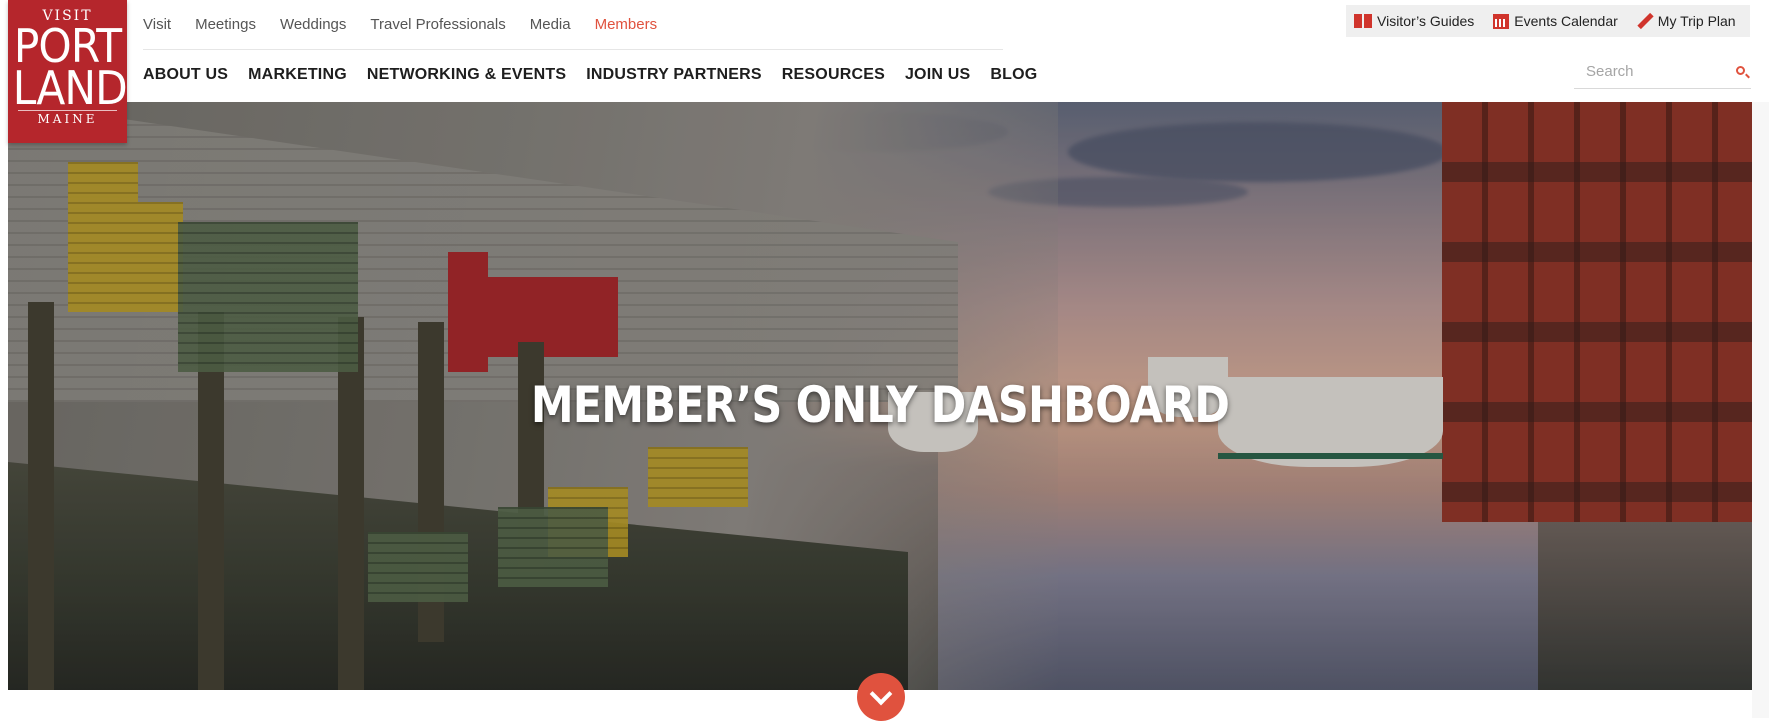 This screenshot has width=1769, height=721. I want to click on nav-weddings-link: Weddings, so click(313, 27).